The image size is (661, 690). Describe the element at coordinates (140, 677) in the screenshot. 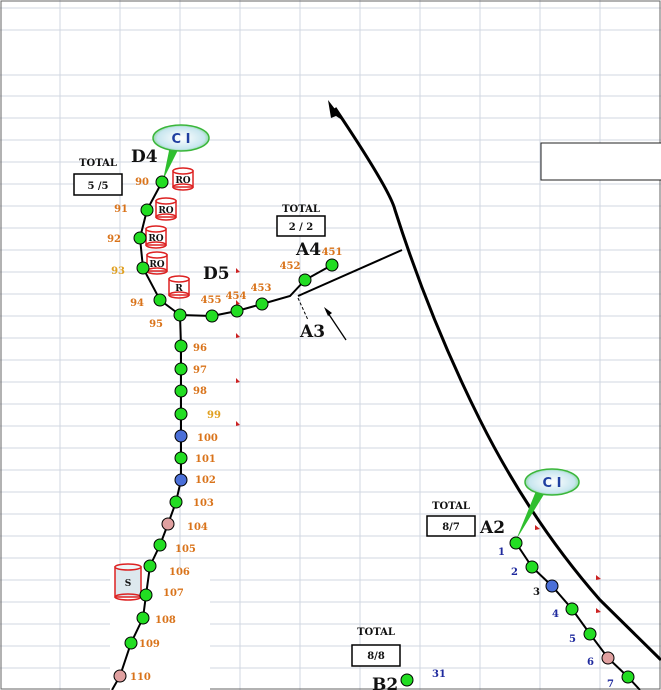

I see `node-label: 110` at that location.